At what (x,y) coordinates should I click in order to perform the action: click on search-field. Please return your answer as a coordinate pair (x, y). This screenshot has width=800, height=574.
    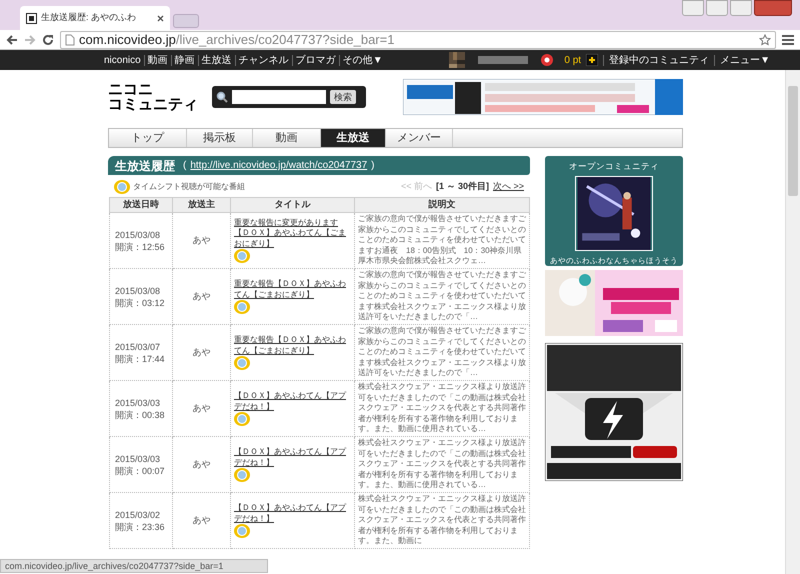
    Looking at the image, I should click on (279, 97).